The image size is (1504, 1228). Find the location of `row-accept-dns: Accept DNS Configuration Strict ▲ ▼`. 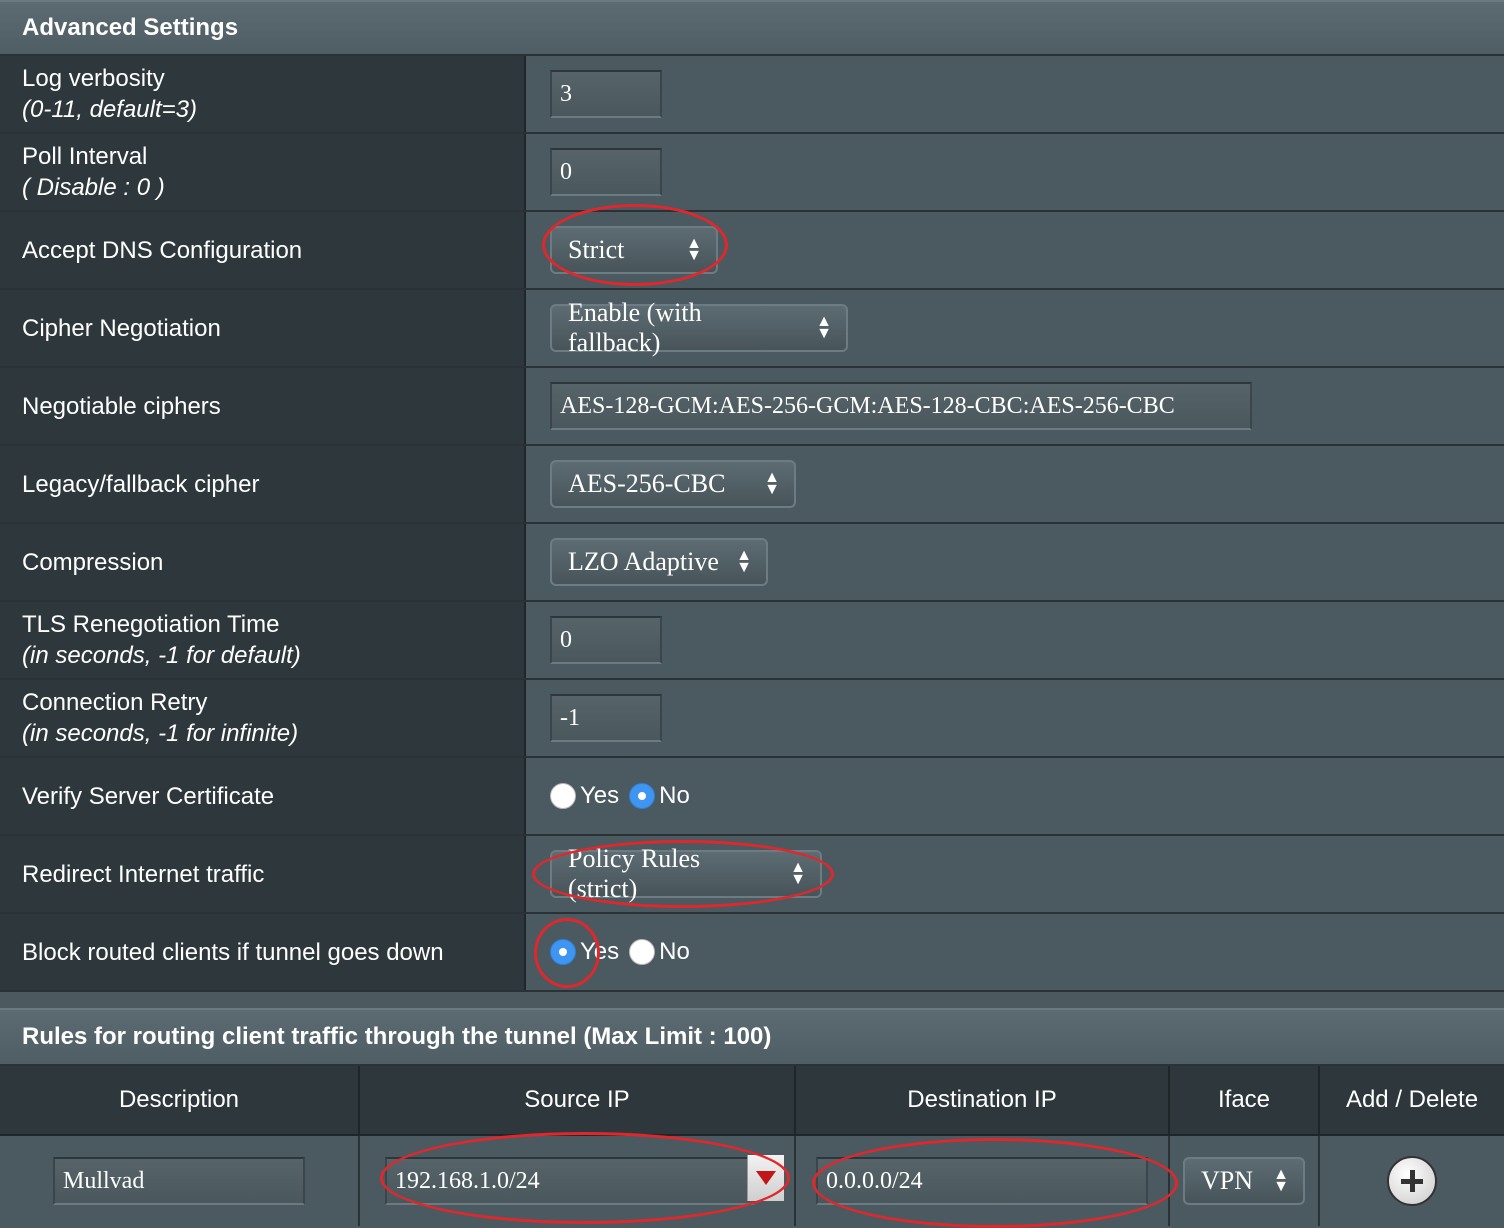

row-accept-dns: Accept DNS Configuration Strict ▲ ▼ is located at coordinates (752, 247).